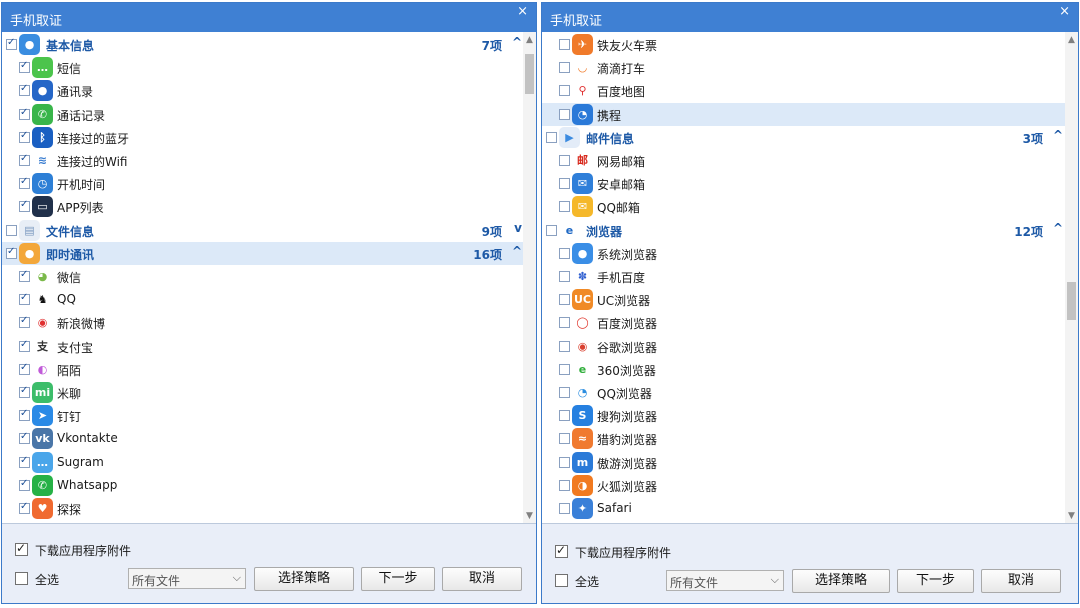  I want to click on list-item: 支支付宝, so click(263, 346).